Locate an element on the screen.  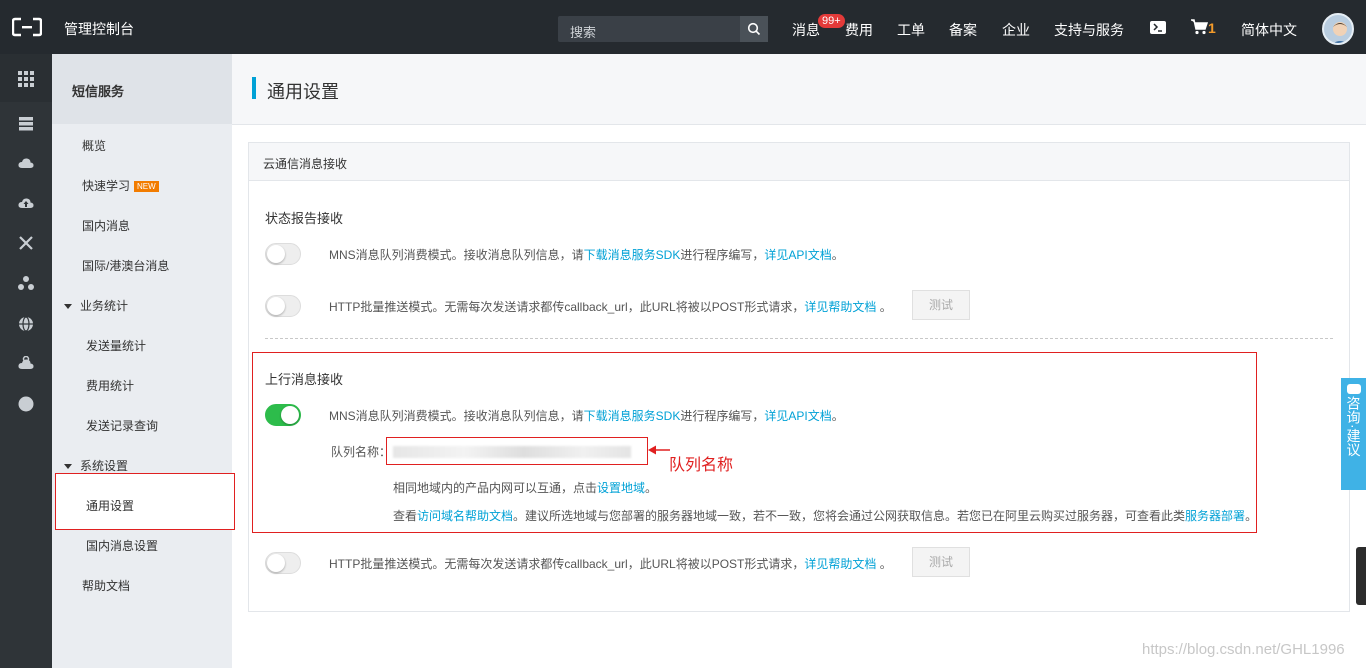
top-navbar: 管理控制台 搜索 消息 99+ 费用 工单 备案 企业 支持与服务 1 简体中文 is located at coordinates (683, 27).